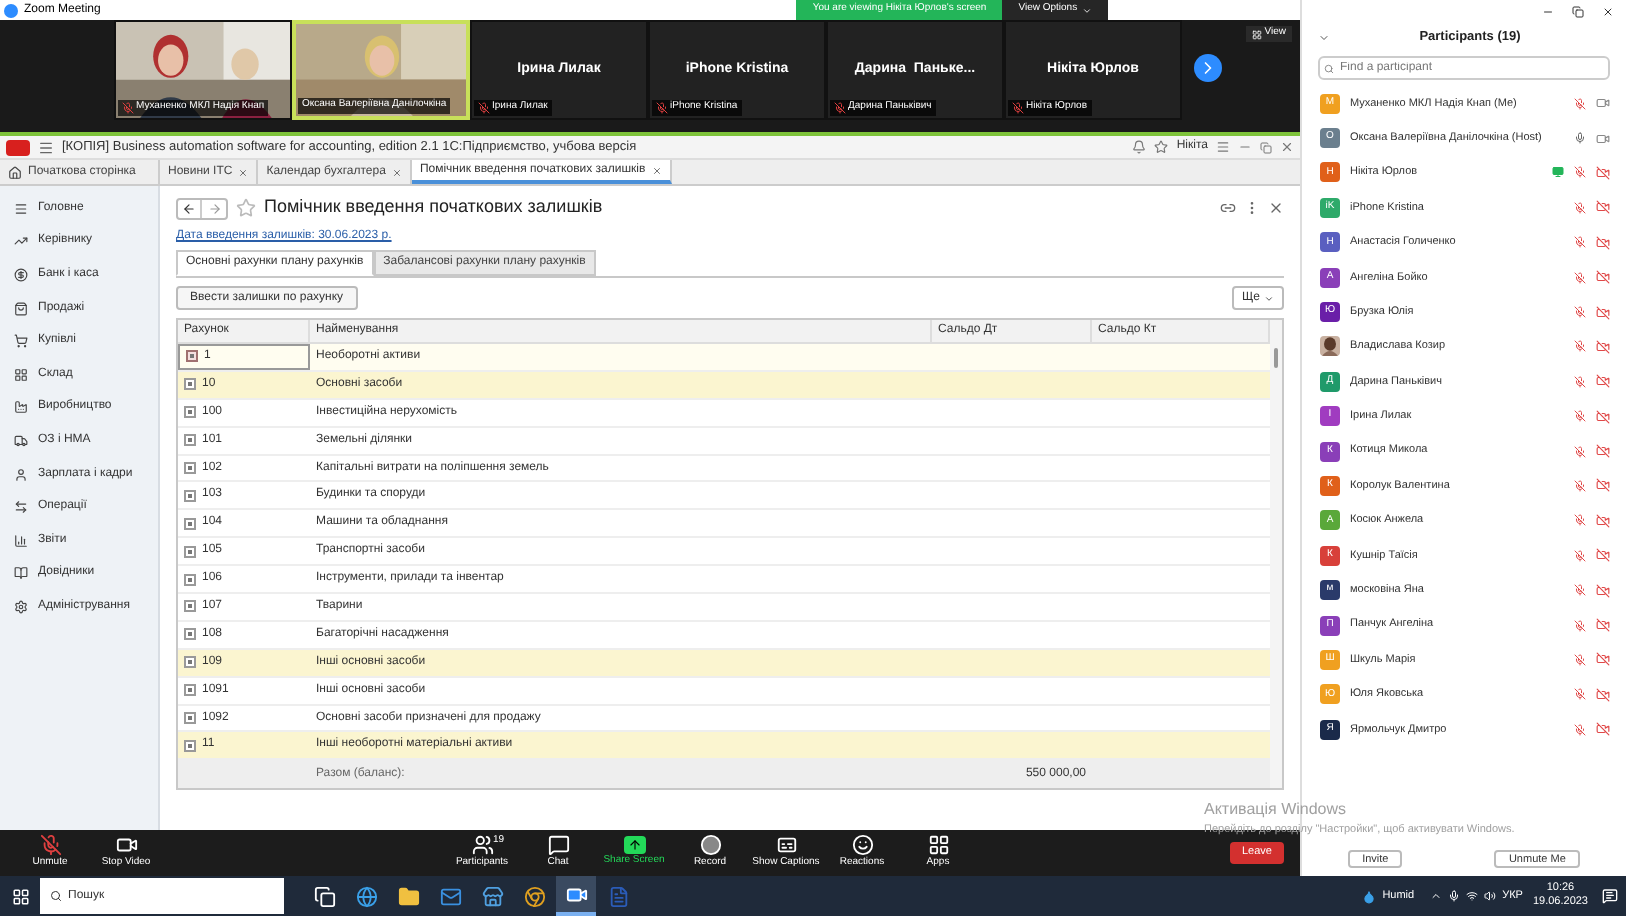 The width and height of the screenshot is (1626, 916). I want to click on bar-chart-icon, so click(21, 540).